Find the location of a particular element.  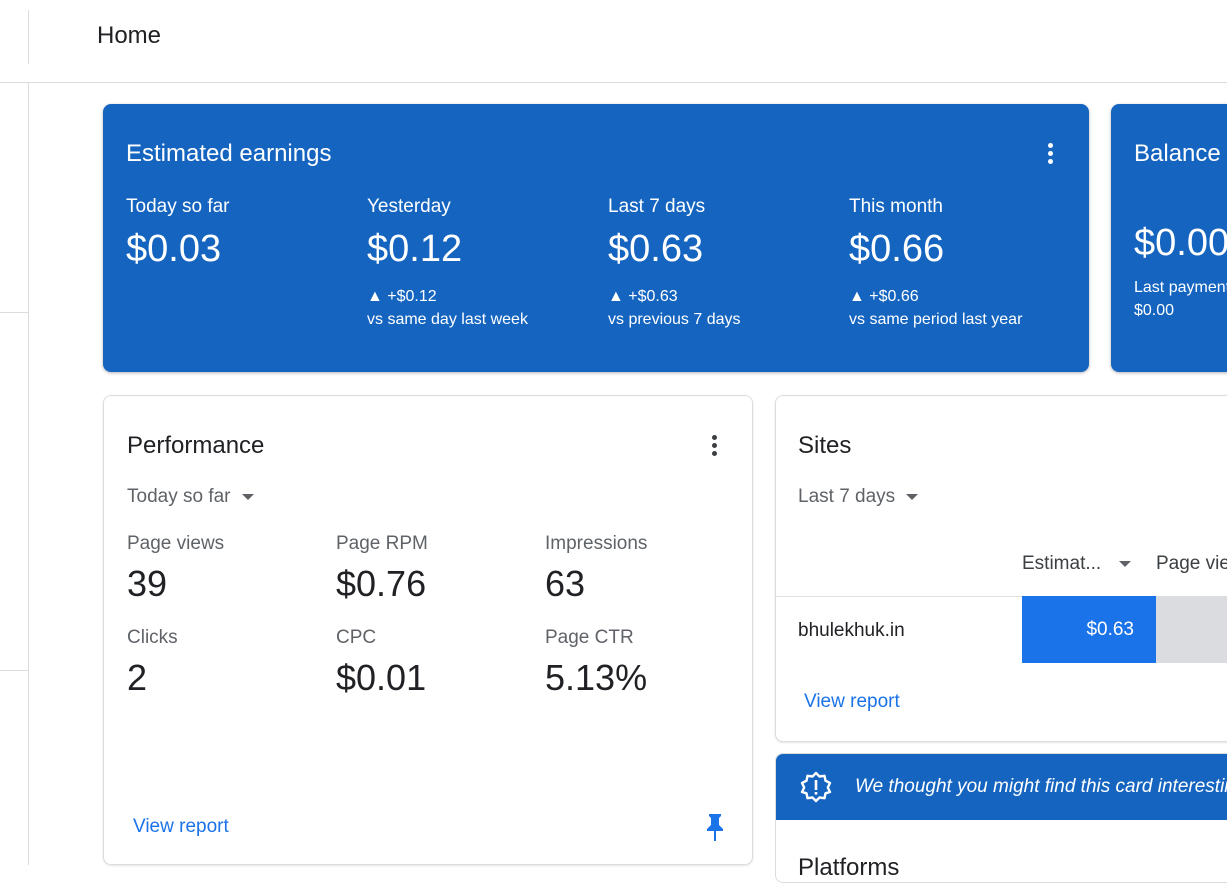

metric-delta: ▲ +$0.63 is located at coordinates (643, 296).